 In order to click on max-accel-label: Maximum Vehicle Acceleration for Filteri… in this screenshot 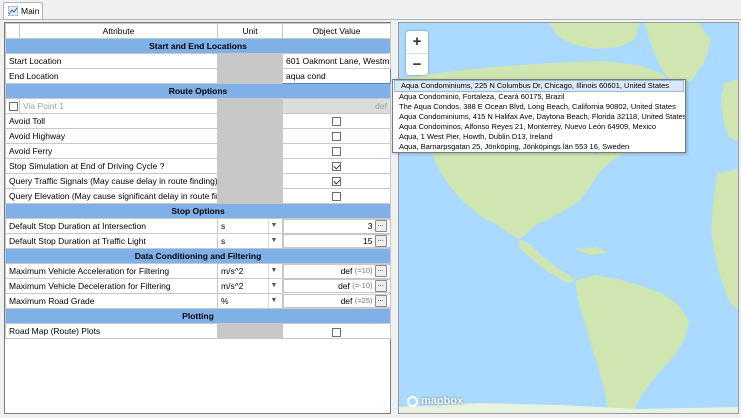, I will do `click(111, 271)`.